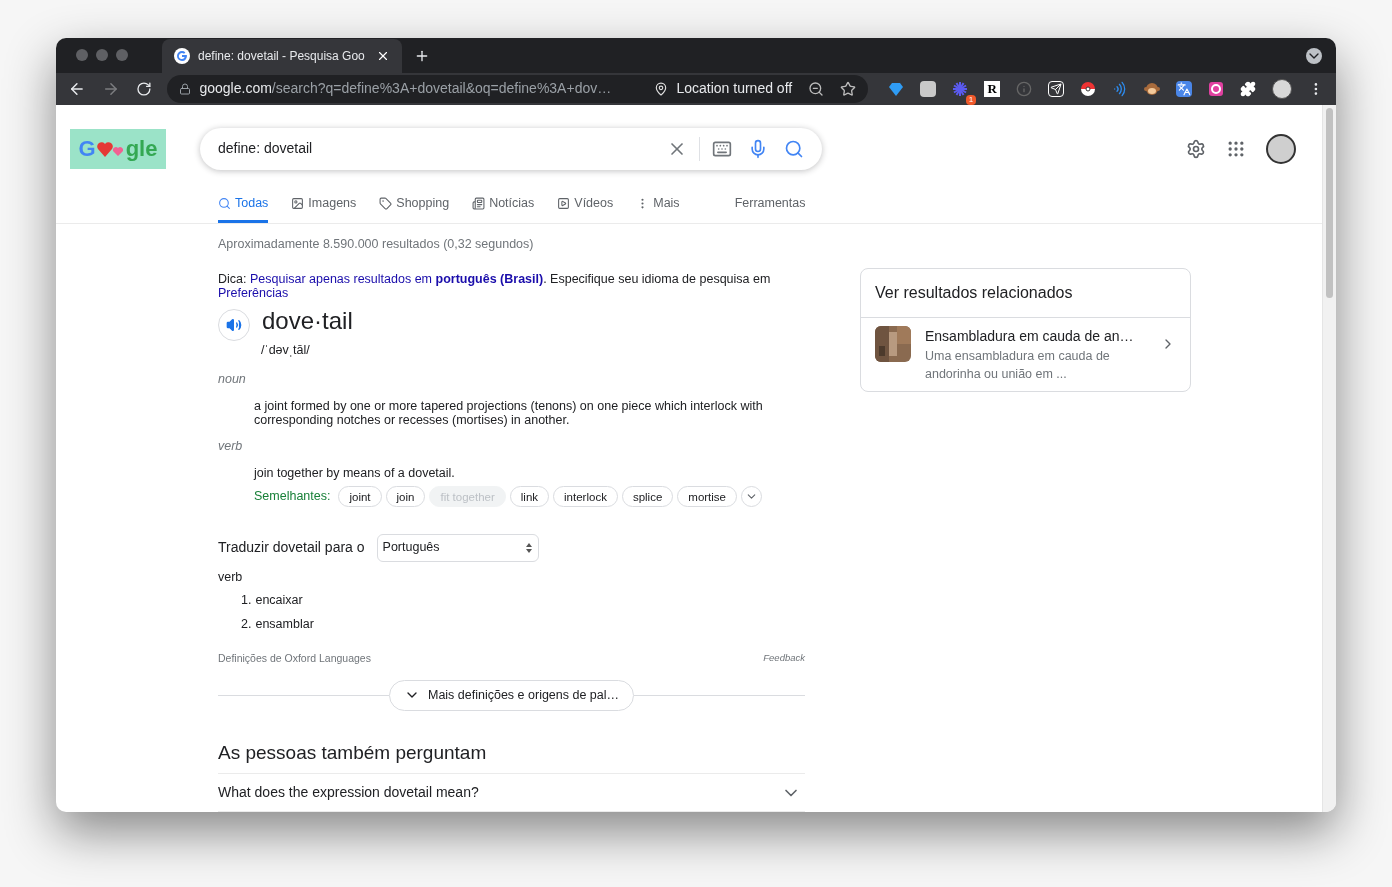  I want to click on reload-icon, so click(143, 88).